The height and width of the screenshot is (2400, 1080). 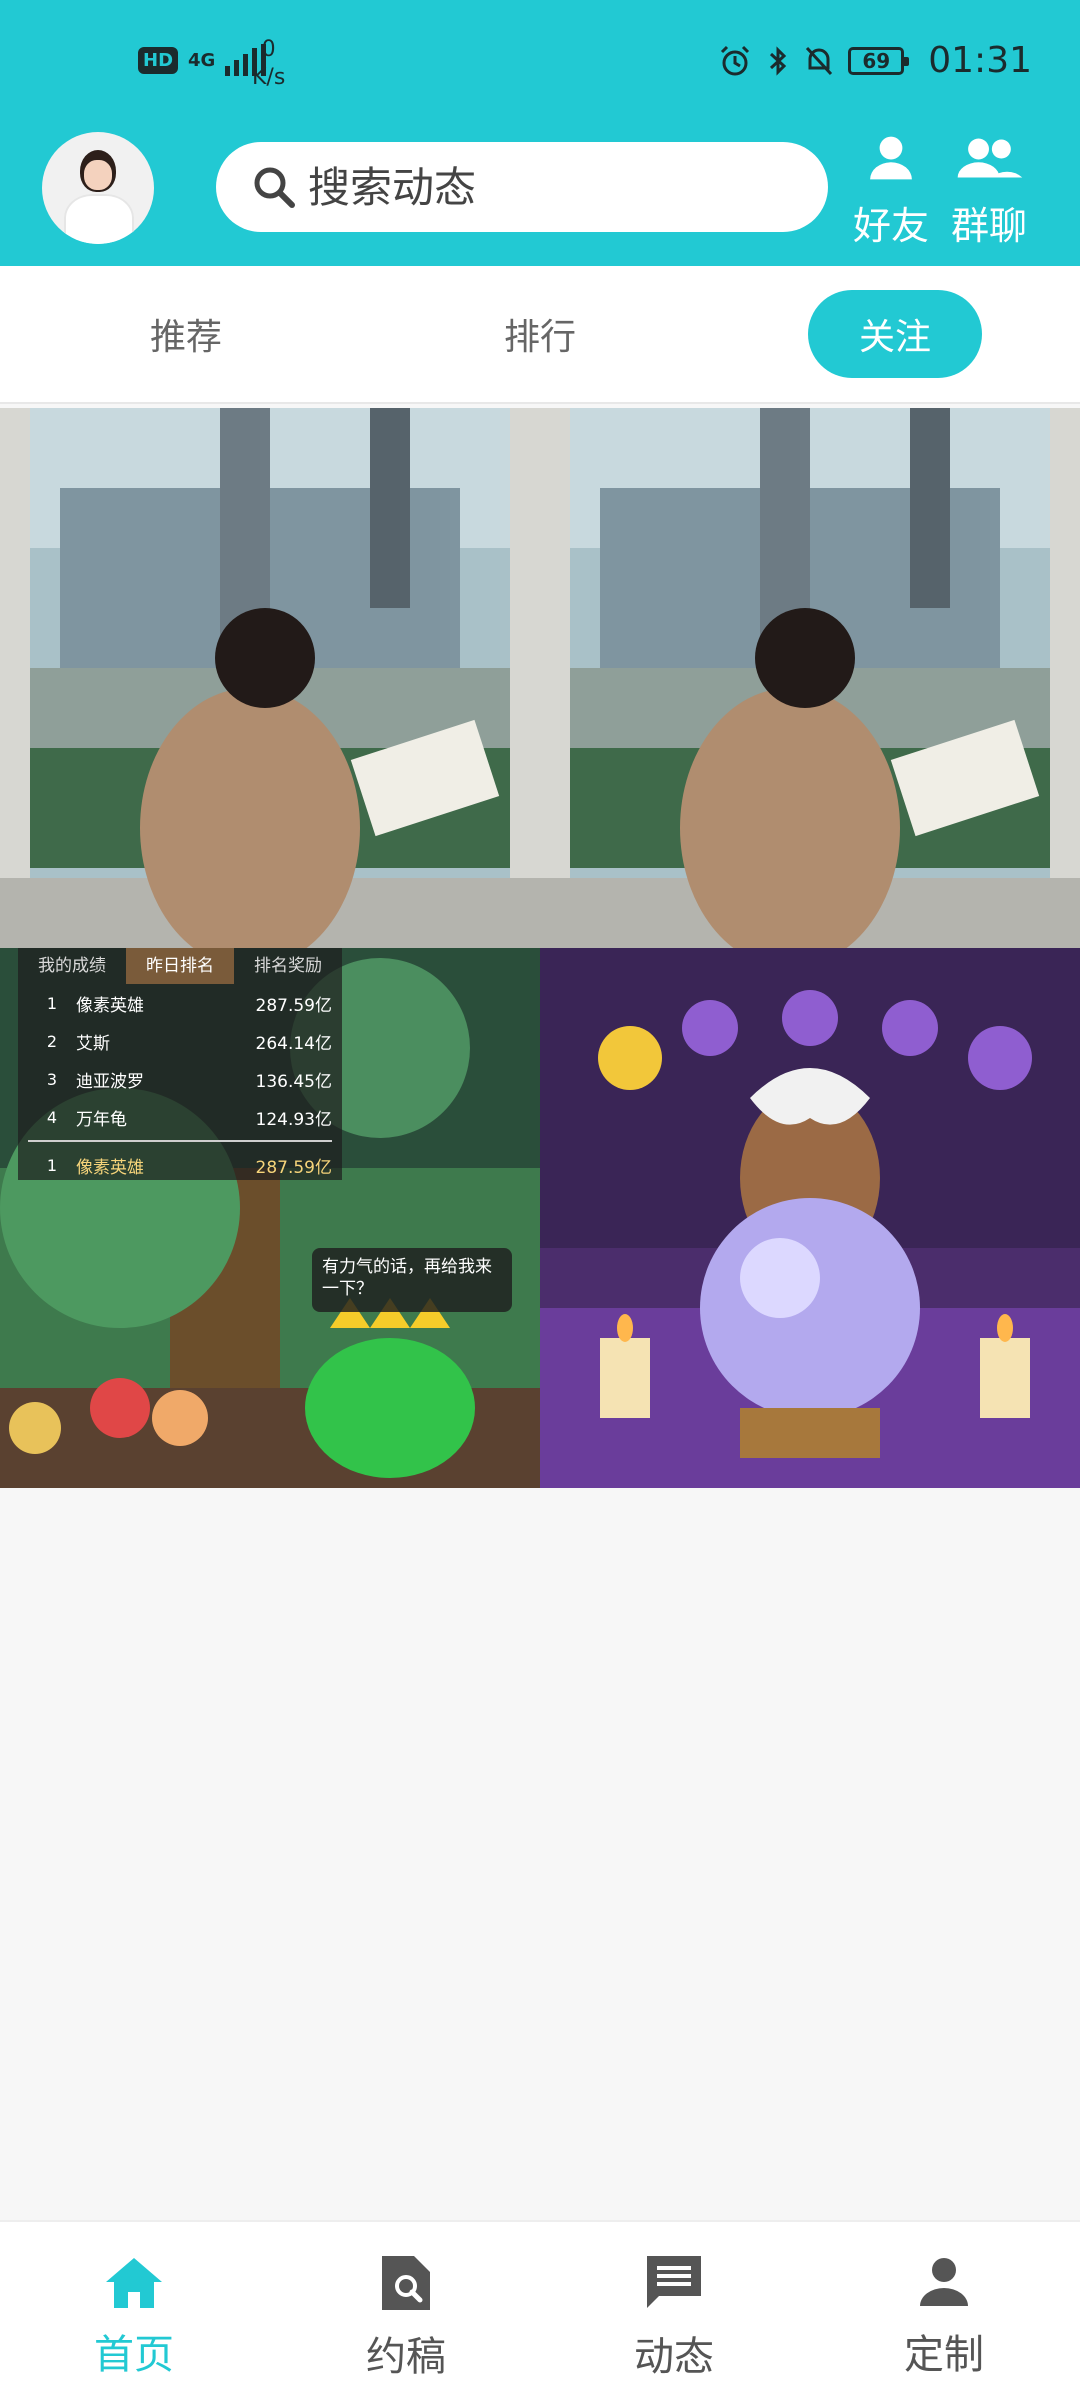 I want to click on clock: 01:31, so click(x=980, y=60).